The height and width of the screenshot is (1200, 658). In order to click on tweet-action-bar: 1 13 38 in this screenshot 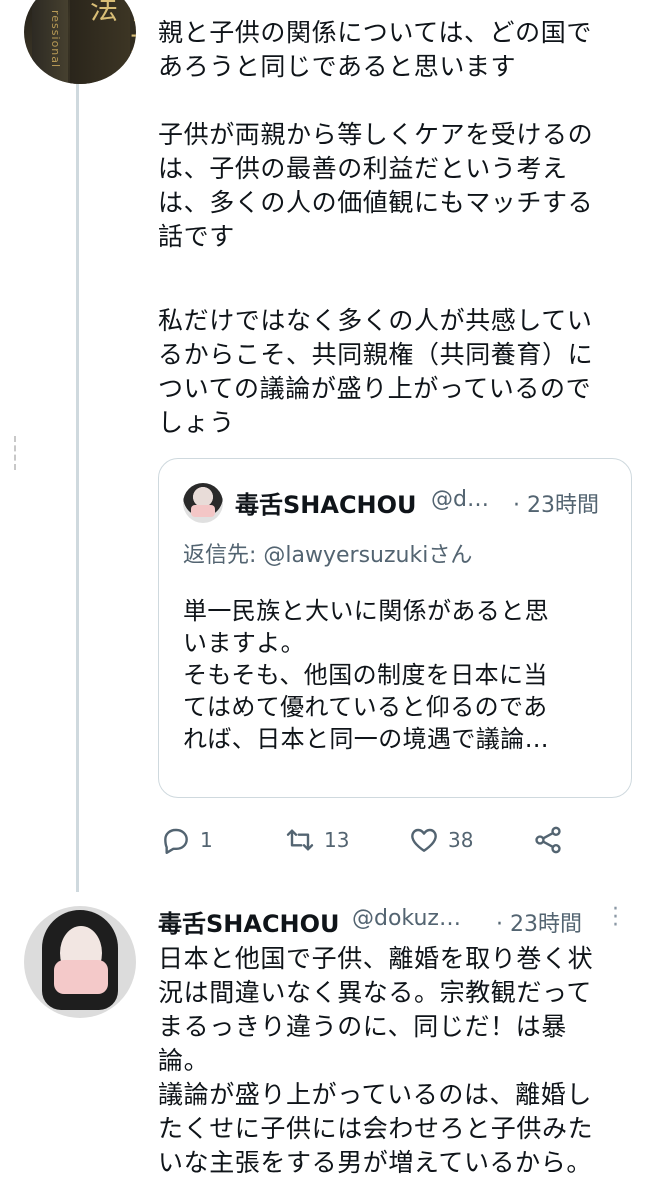, I will do `click(393, 840)`.